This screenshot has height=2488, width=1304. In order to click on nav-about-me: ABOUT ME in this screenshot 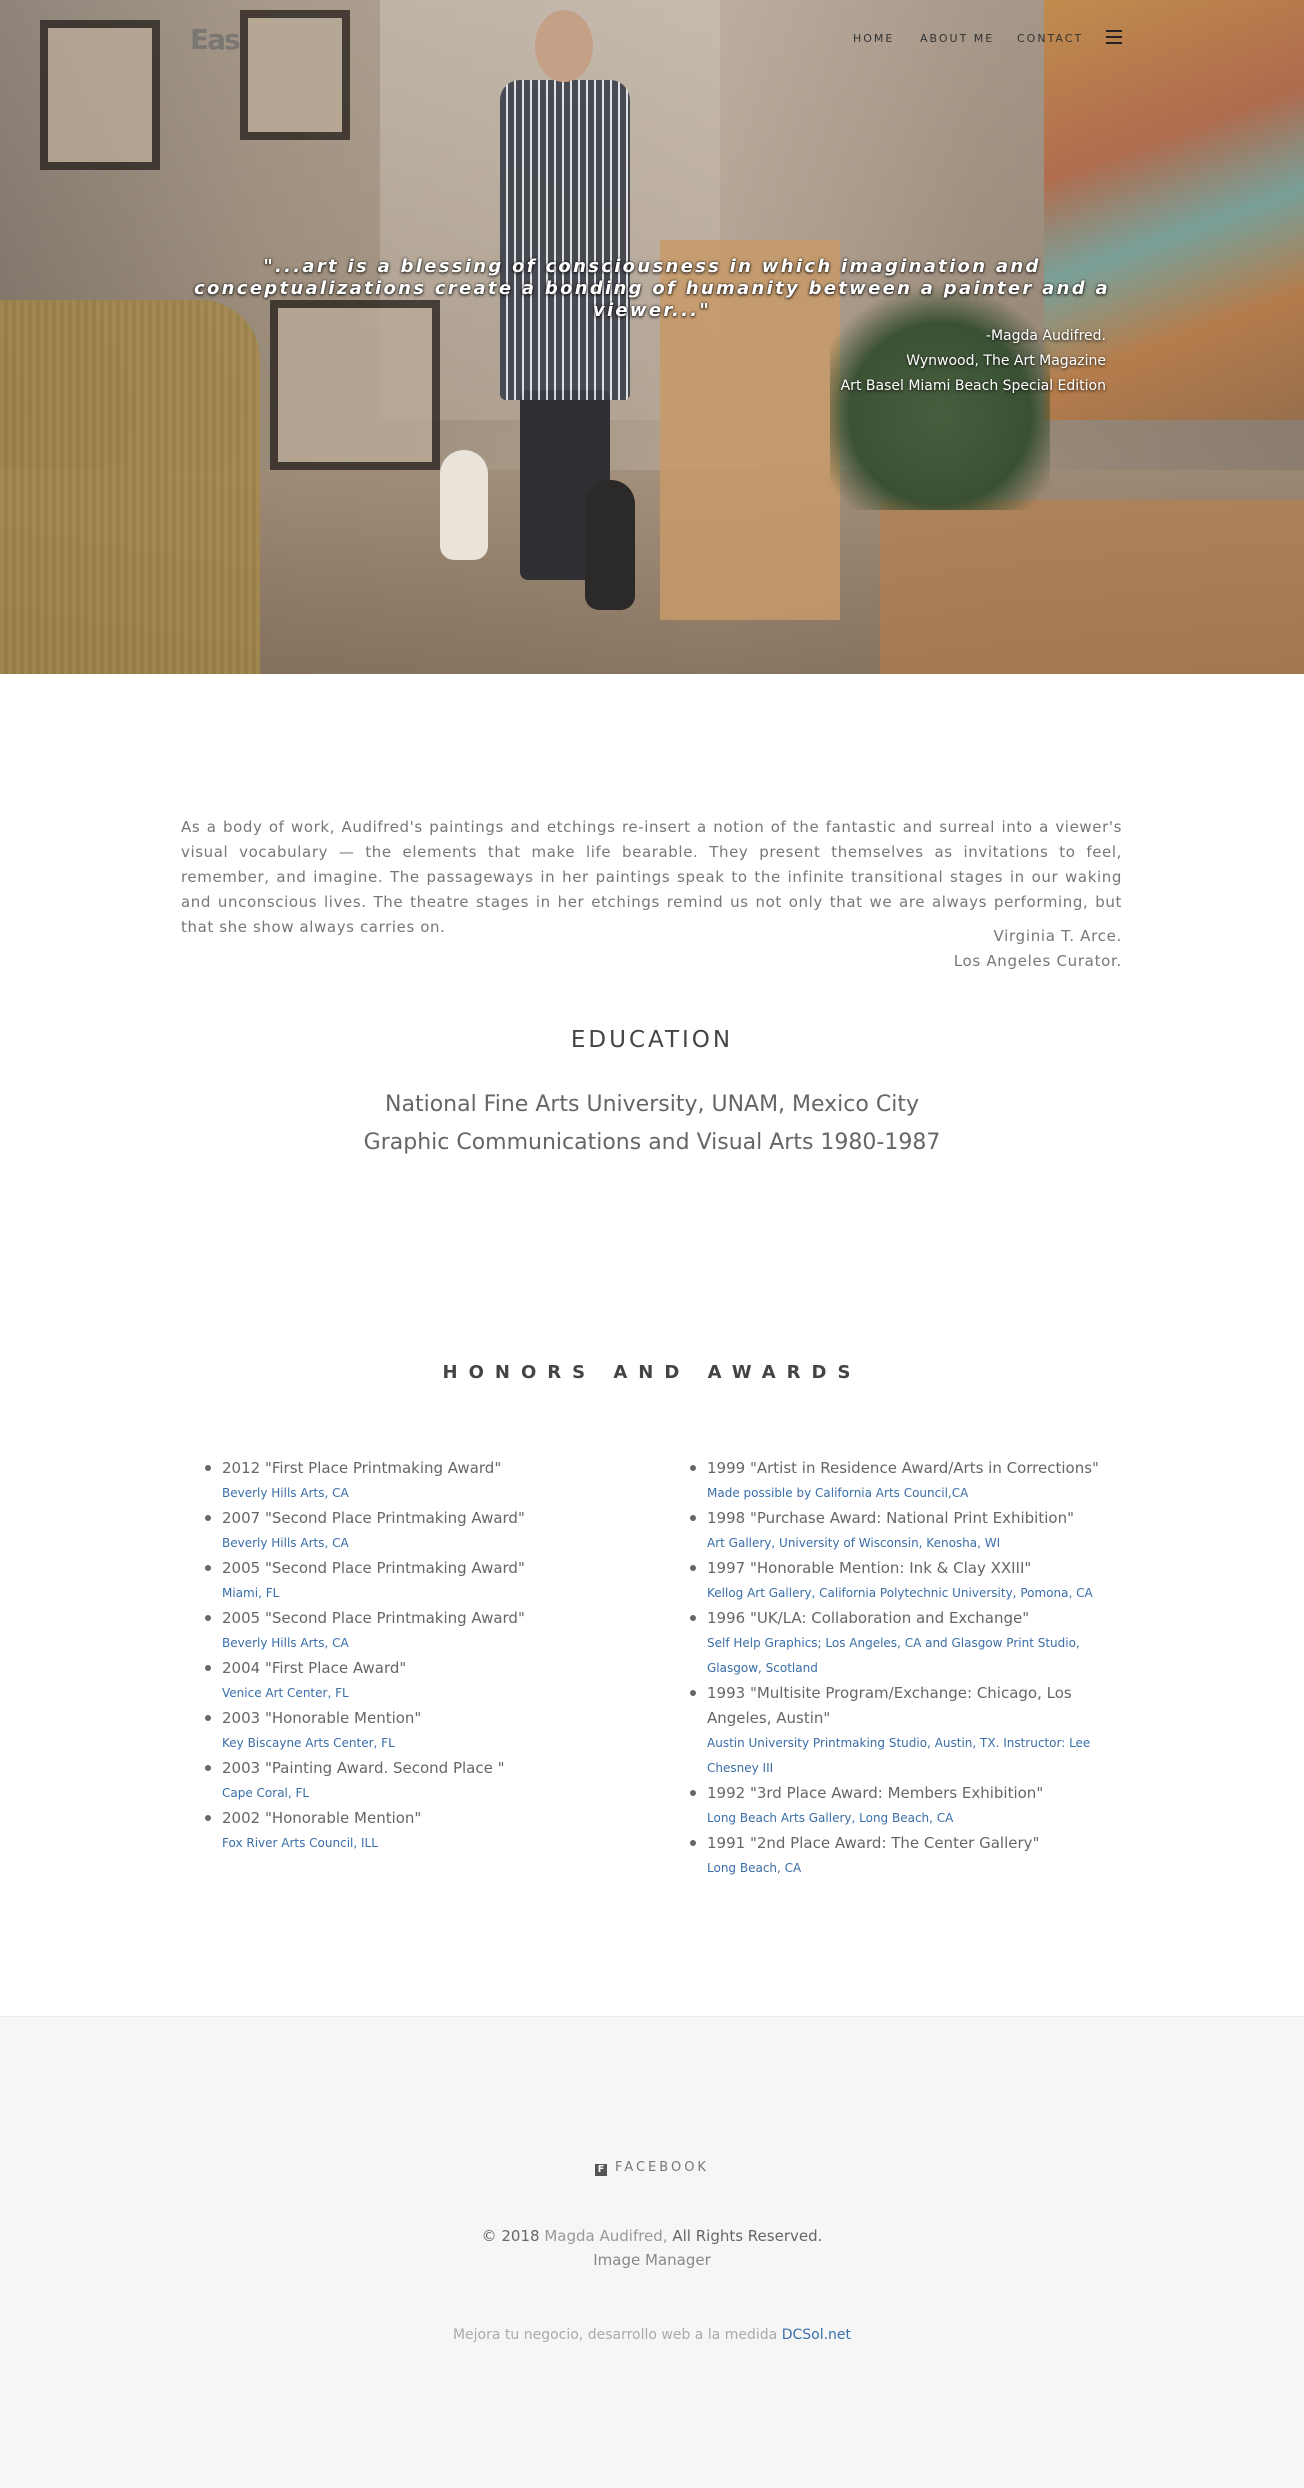, I will do `click(957, 38)`.